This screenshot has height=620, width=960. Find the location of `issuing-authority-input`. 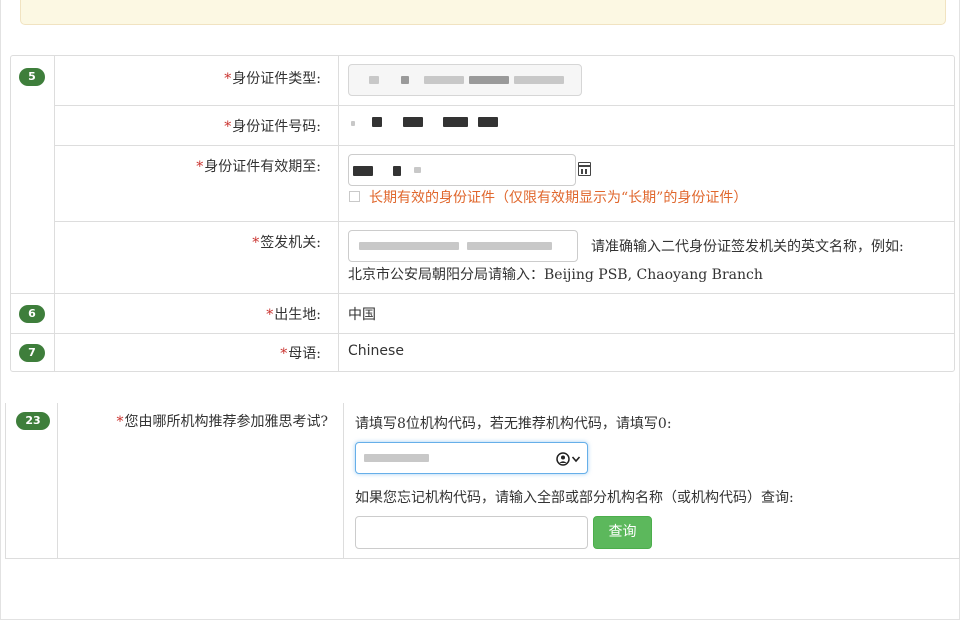

issuing-authority-input is located at coordinates (463, 246).